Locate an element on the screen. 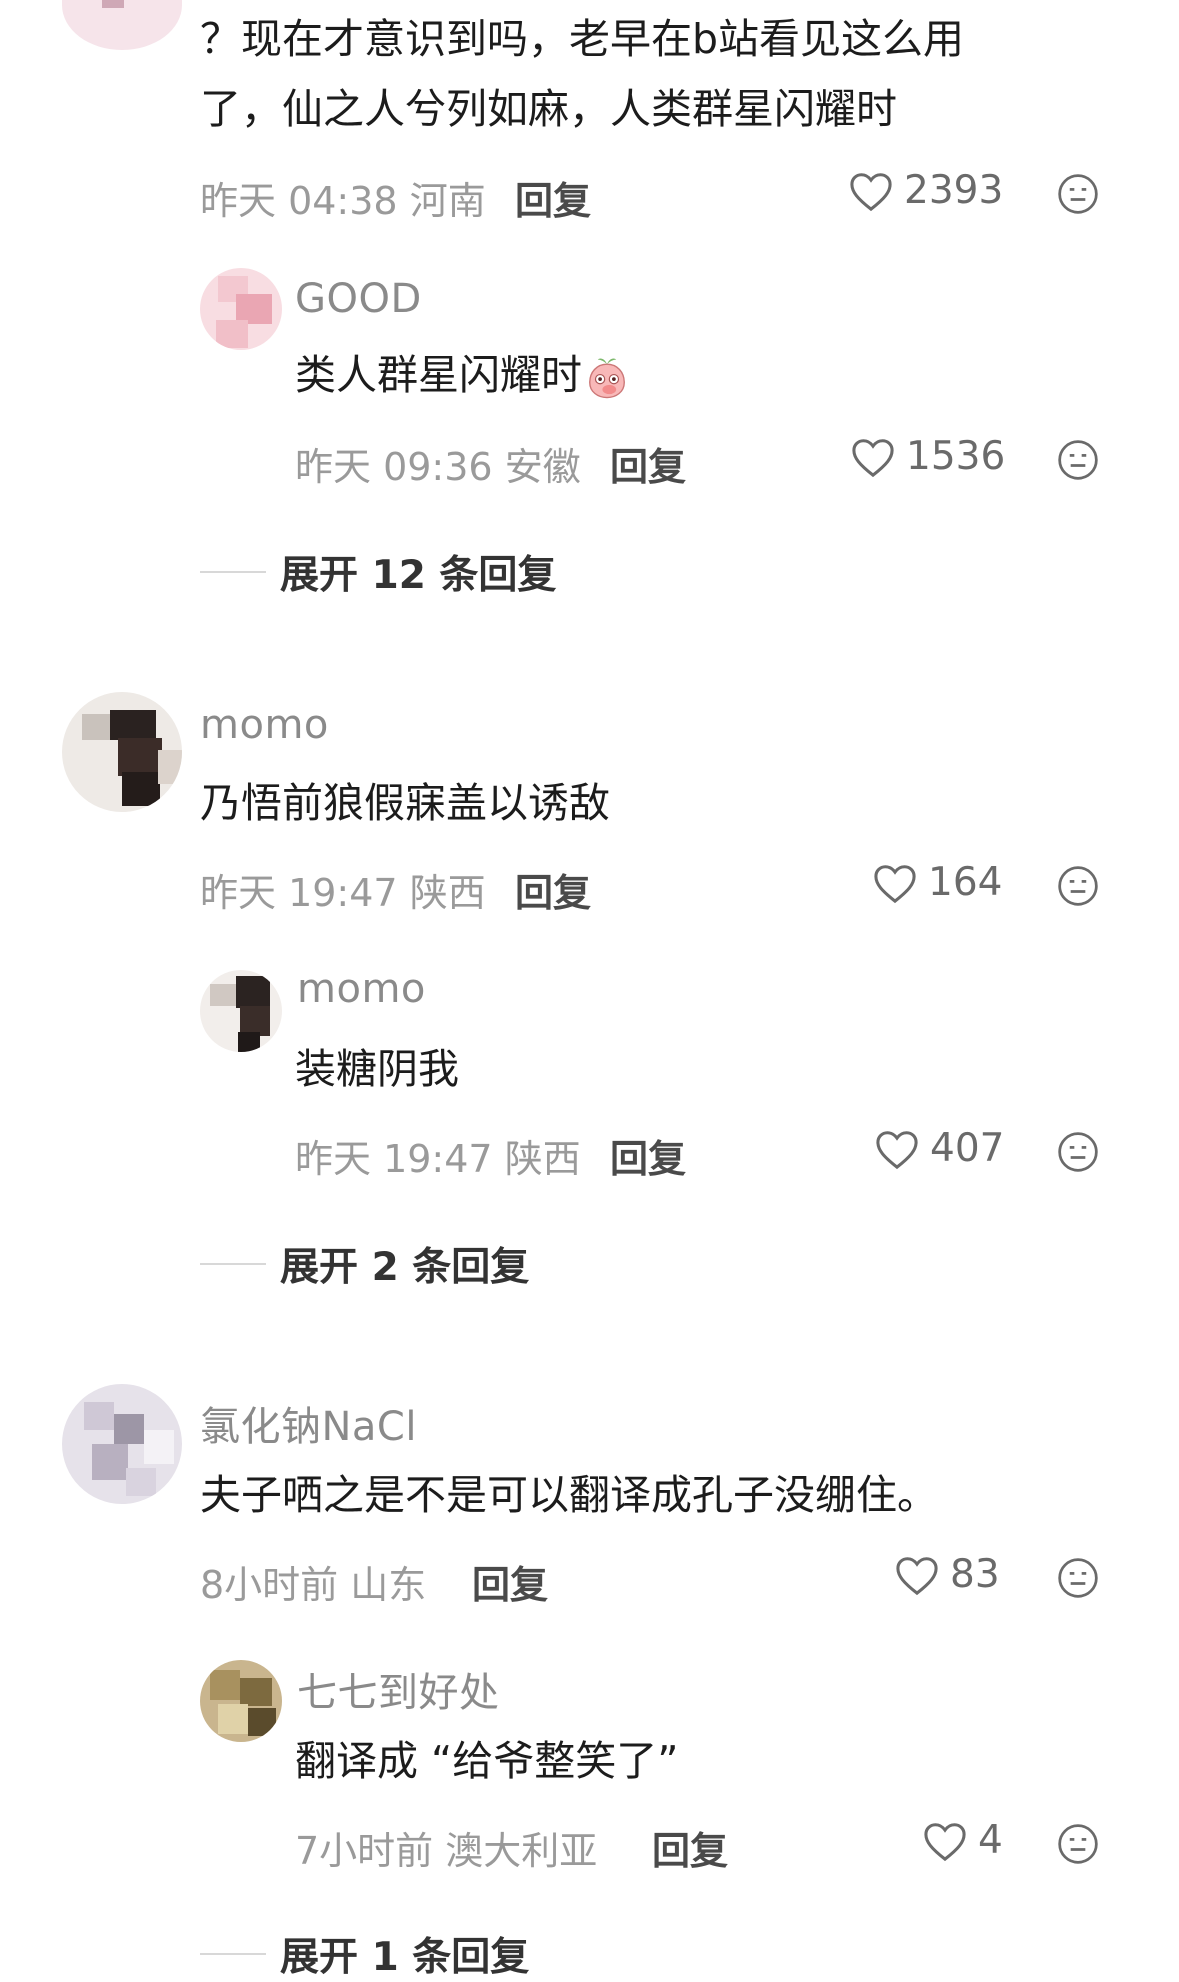 This screenshot has width=1179, height=1982. expand-replies-button: 展开 2 条回复 is located at coordinates (364, 1264).